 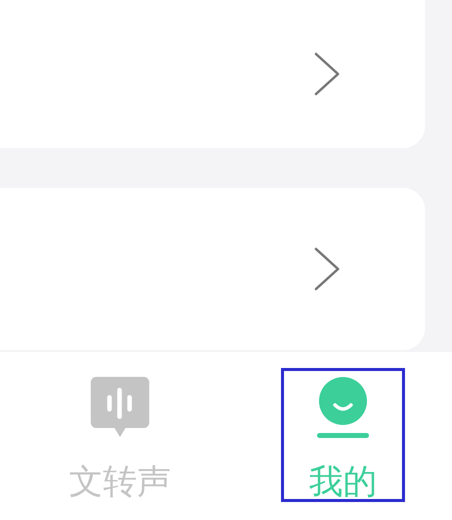 What do you see at coordinates (120, 435) in the screenshot?
I see `nav-tab: 文转声` at bounding box center [120, 435].